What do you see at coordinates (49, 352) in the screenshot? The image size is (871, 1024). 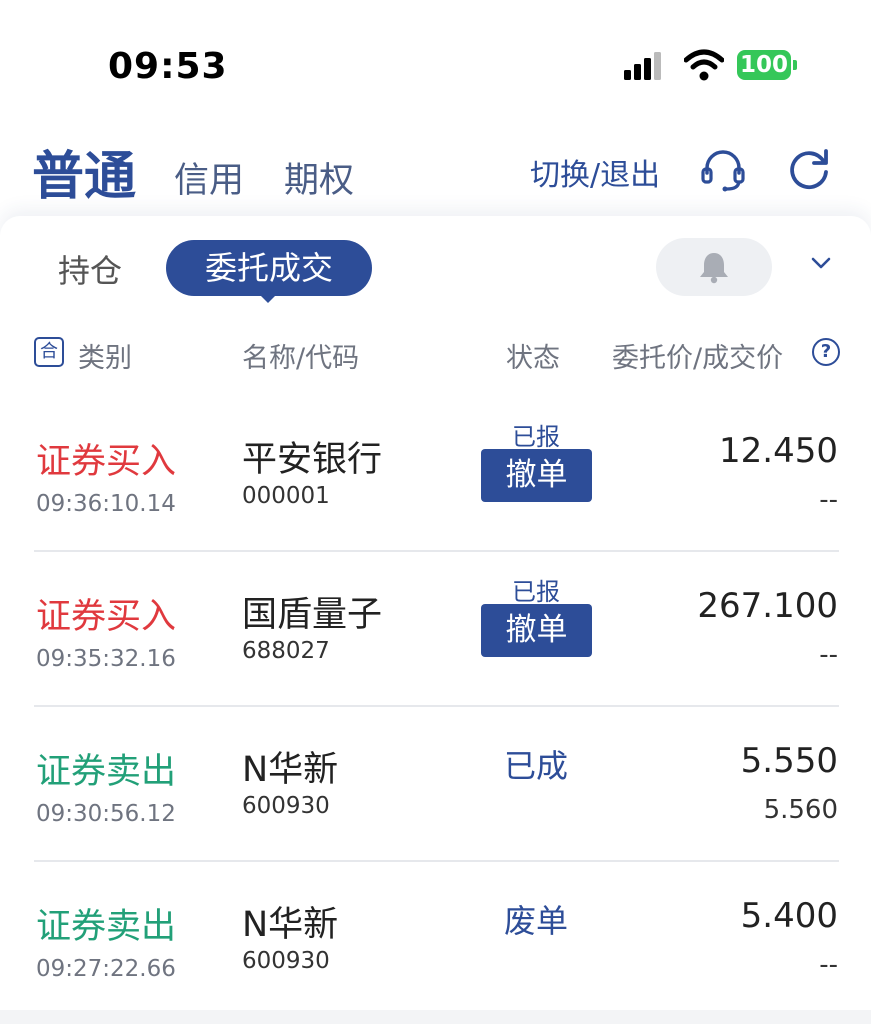 I see `merge-icon: 合` at bounding box center [49, 352].